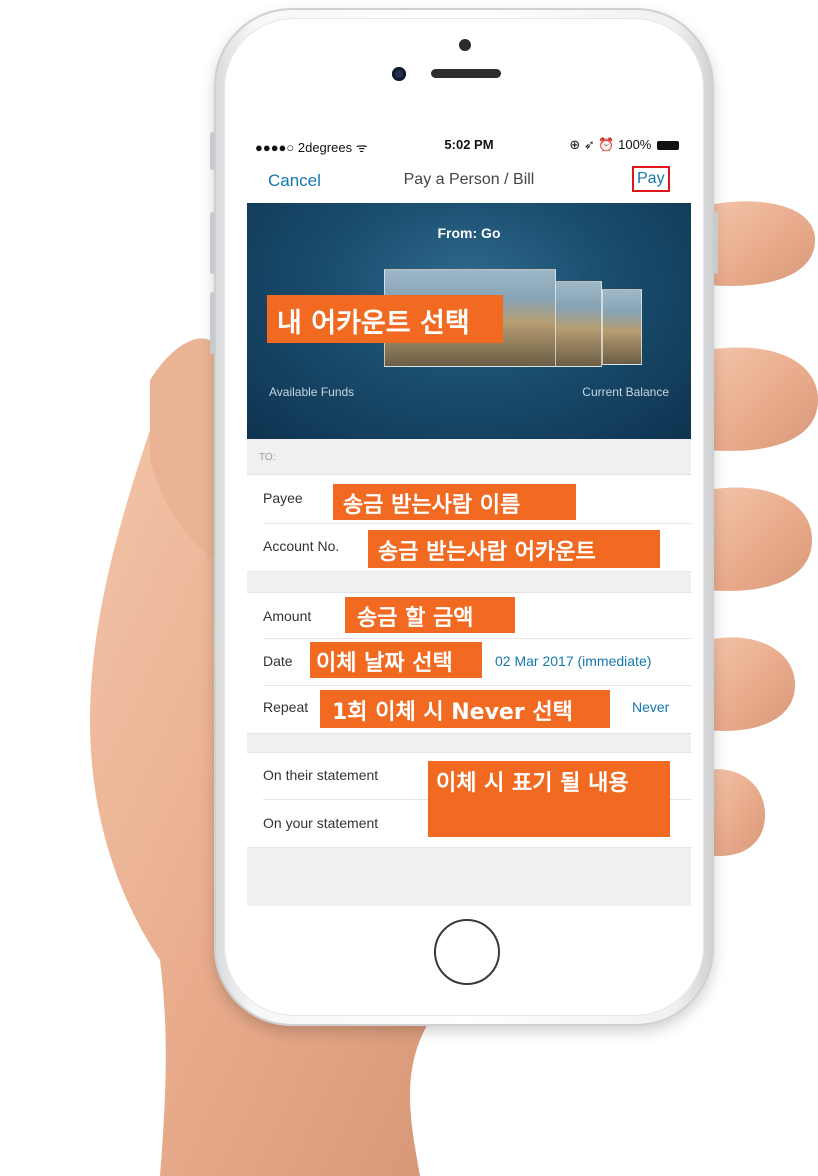 This screenshot has height=1176, width=818. Describe the element at coordinates (465, 45) in the screenshot. I see `proximity-sensor` at that location.